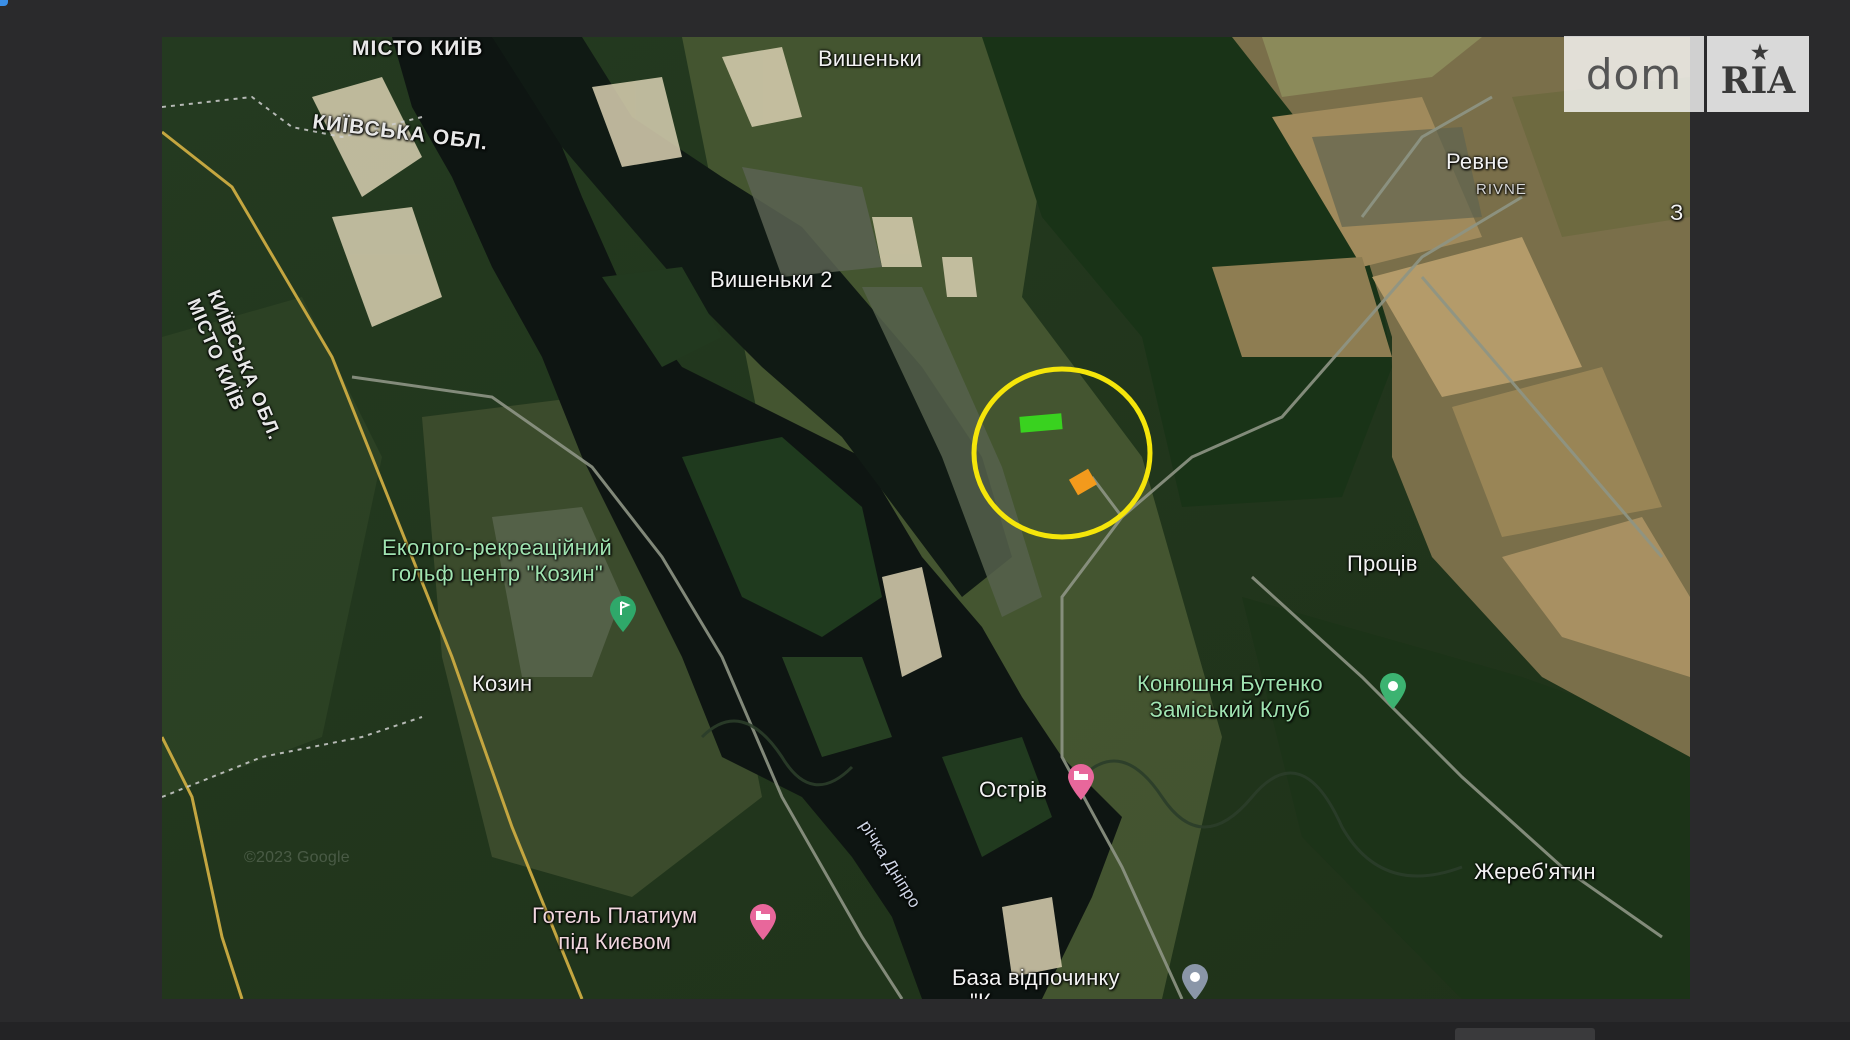  Describe the element at coordinates (1230, 709) in the screenshot. I see `label-stable-line2: Заміський Клуб` at that location.